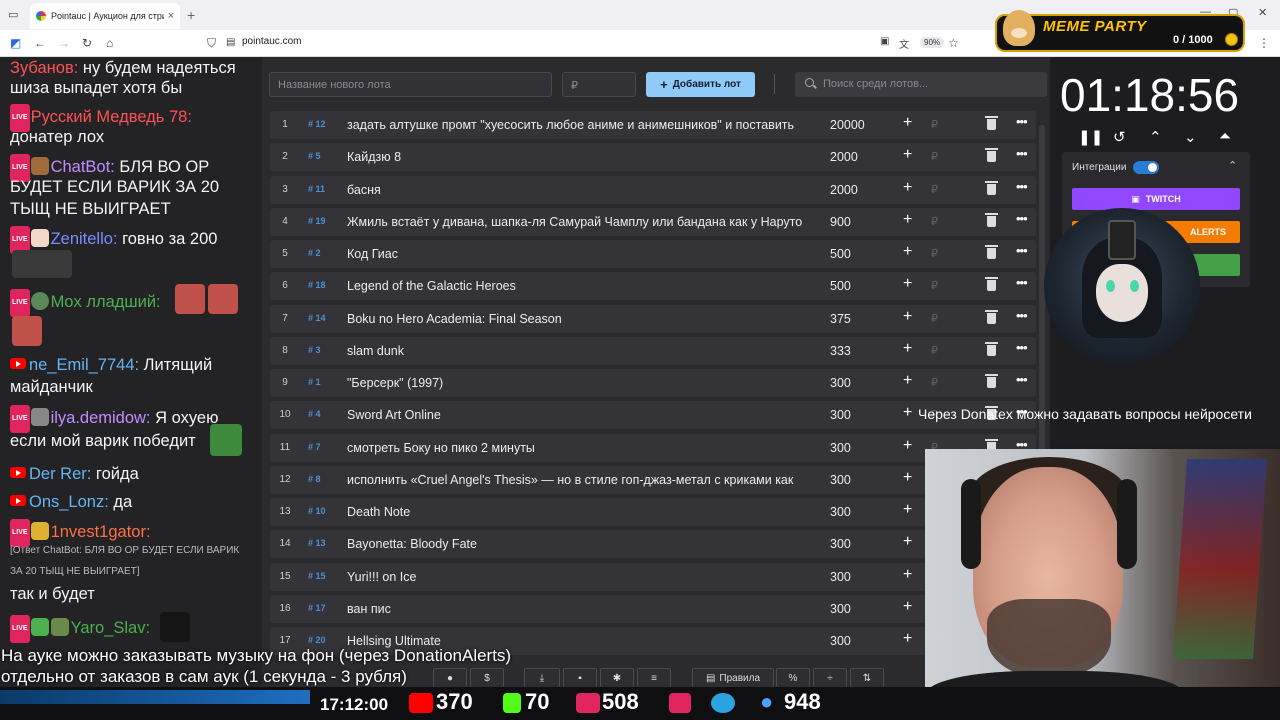 Image resolution: width=1280 pixels, height=720 pixels. I want to click on github-button: ●, so click(450, 678).